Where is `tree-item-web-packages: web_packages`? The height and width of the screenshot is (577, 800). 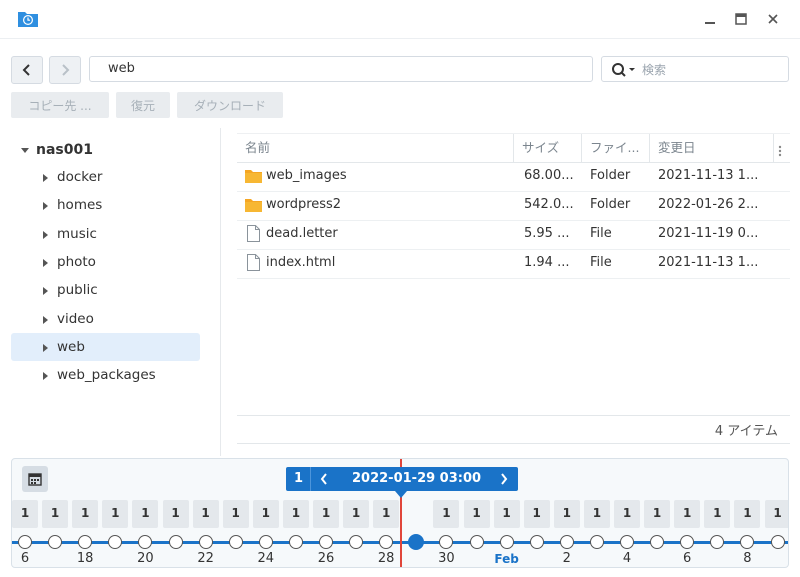 tree-item-web-packages: web_packages is located at coordinates (105, 375).